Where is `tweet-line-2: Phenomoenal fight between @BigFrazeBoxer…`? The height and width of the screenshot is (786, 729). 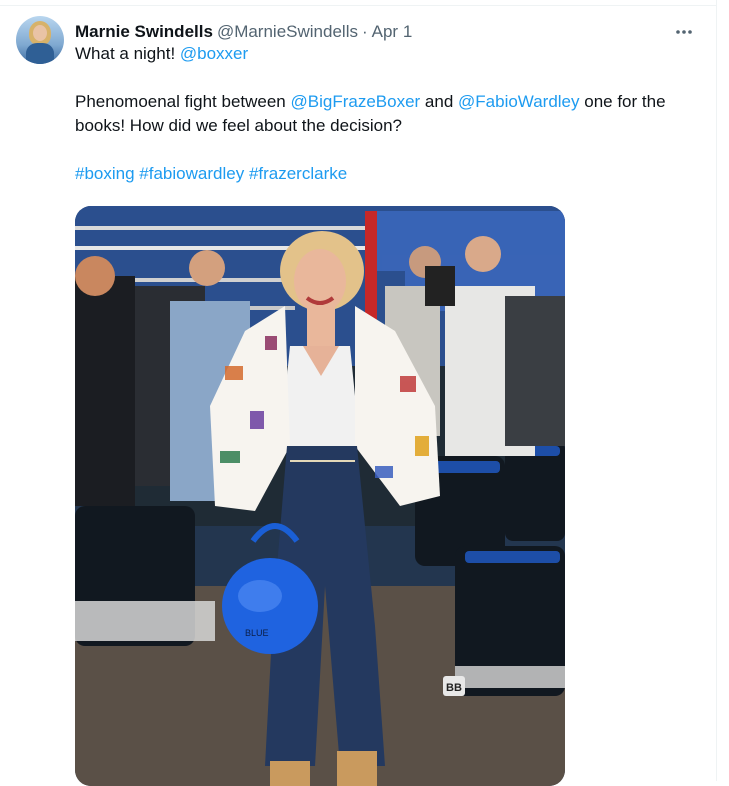 tweet-line-2: Phenomoenal fight between @BigFrazeBoxer… is located at coordinates (387, 114).